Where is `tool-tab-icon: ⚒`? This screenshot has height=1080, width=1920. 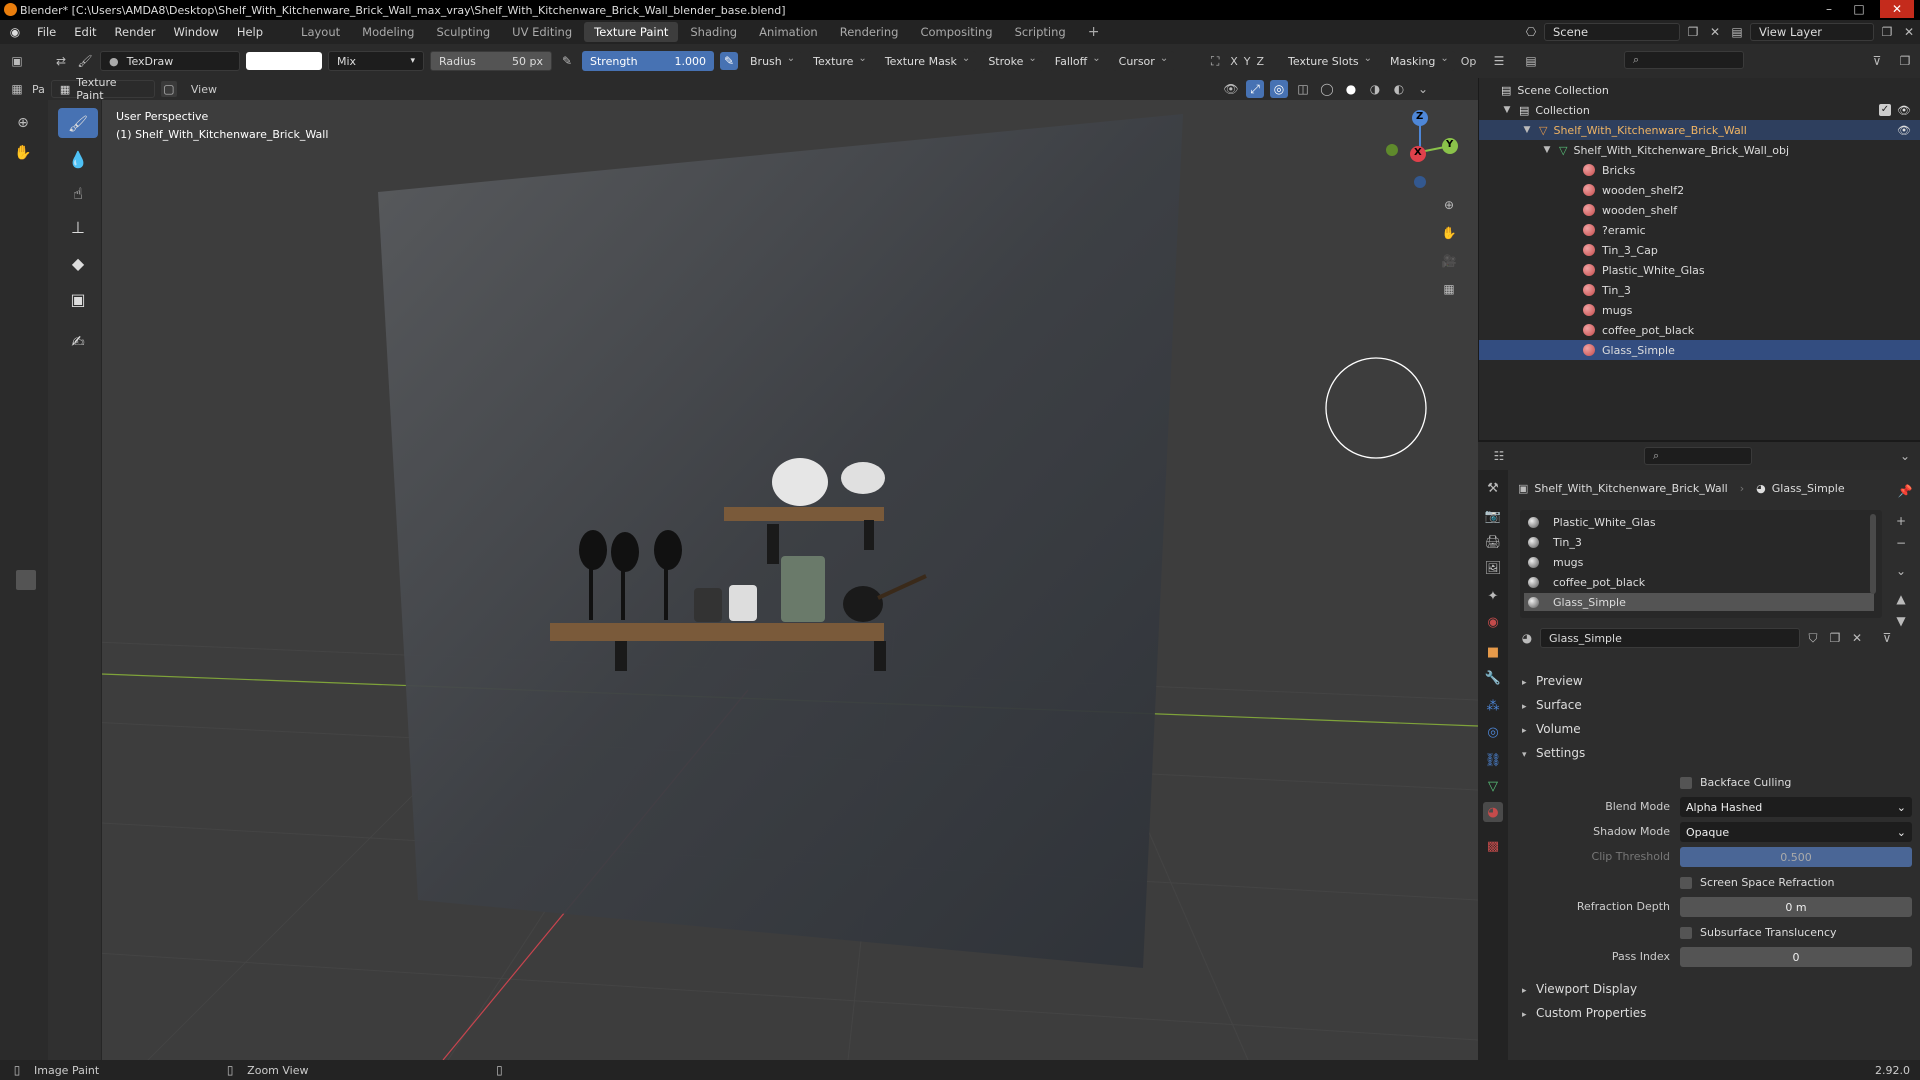 tool-tab-icon: ⚒ is located at coordinates (1493, 488).